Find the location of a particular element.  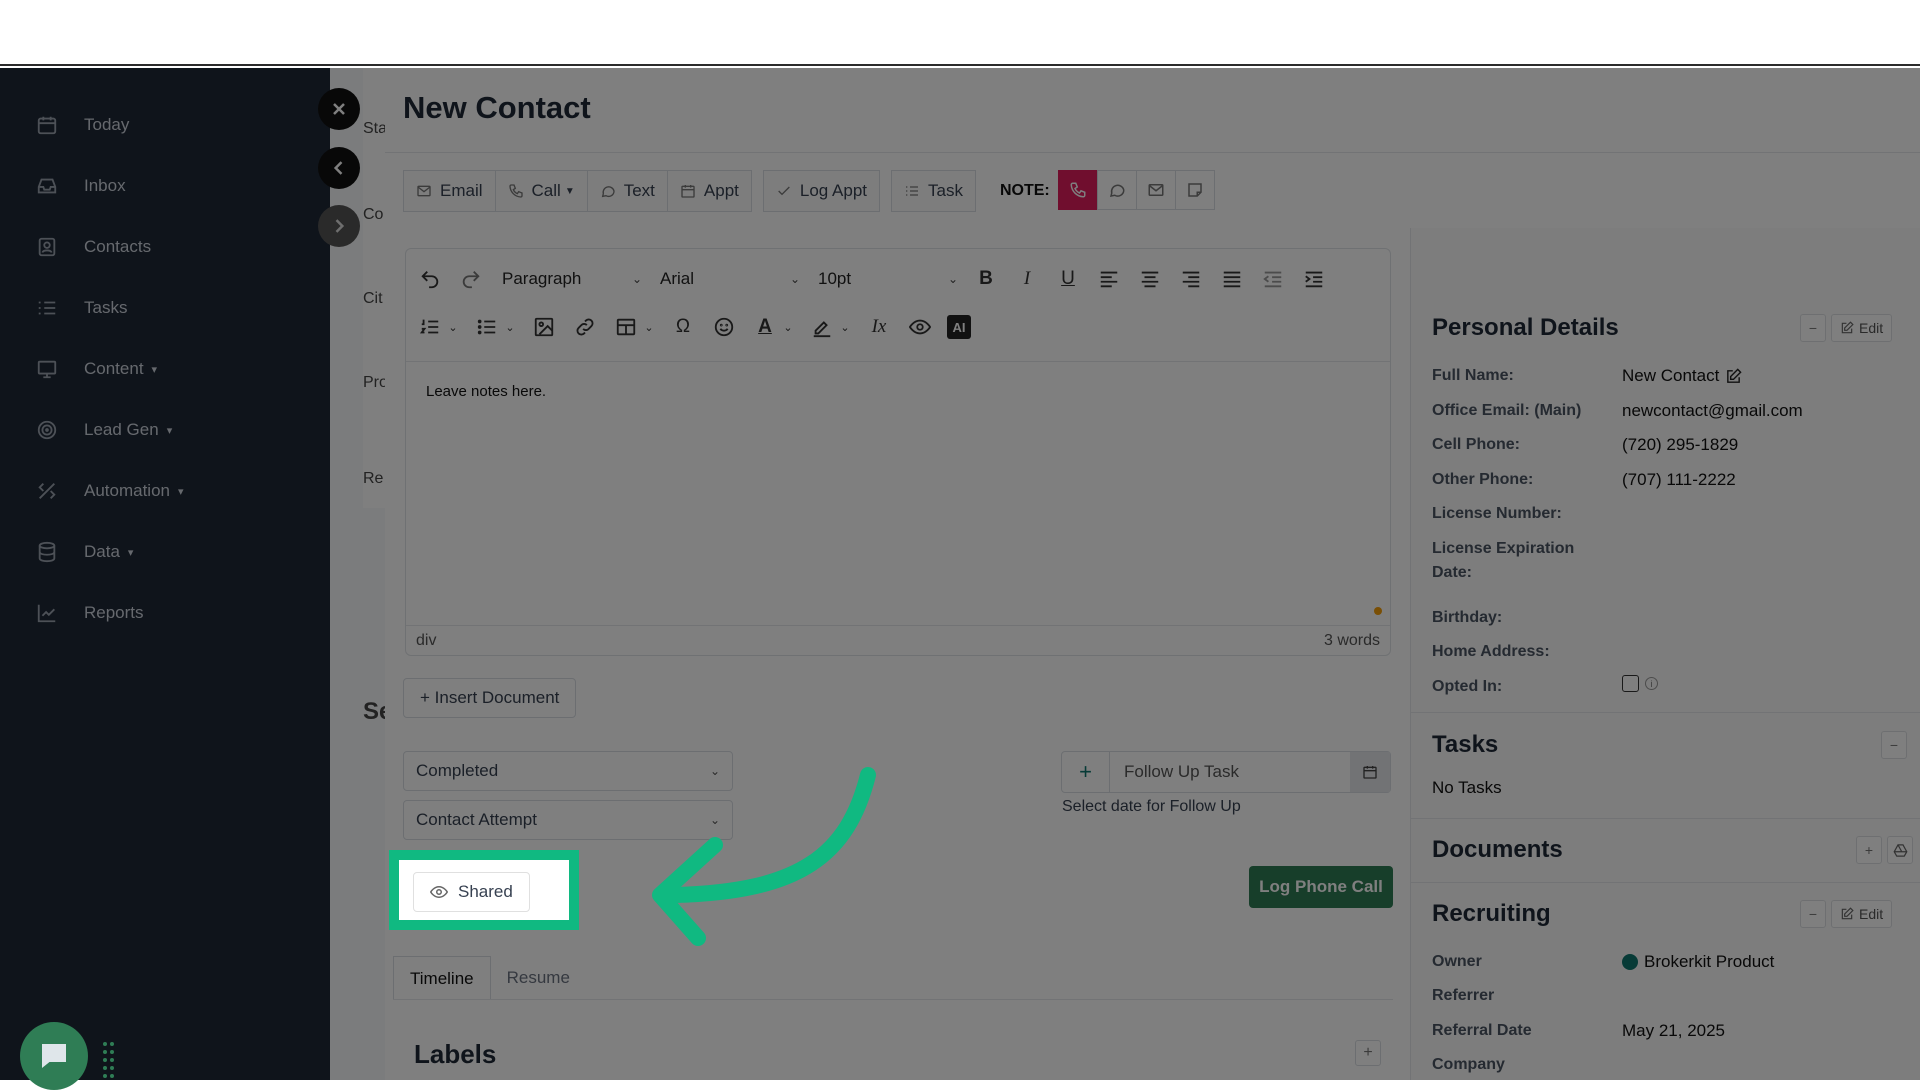

other-phone-value: (707) 111-2222 is located at coordinates (1679, 480).